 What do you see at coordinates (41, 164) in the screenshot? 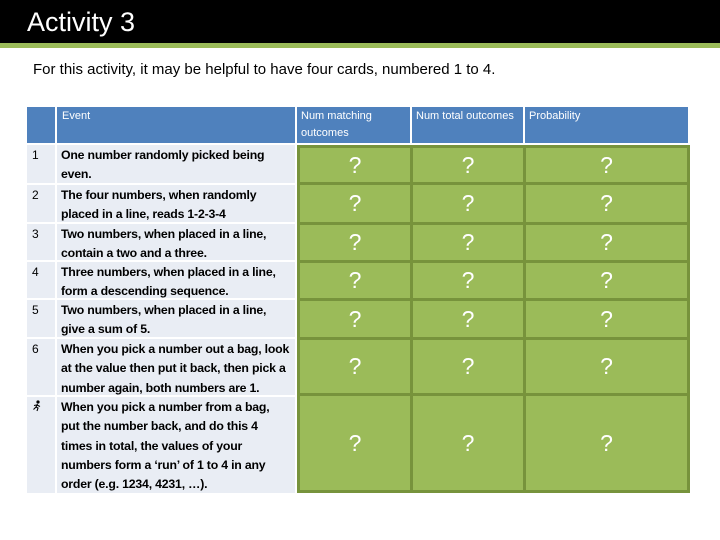
I see `row-number: 1` at bounding box center [41, 164].